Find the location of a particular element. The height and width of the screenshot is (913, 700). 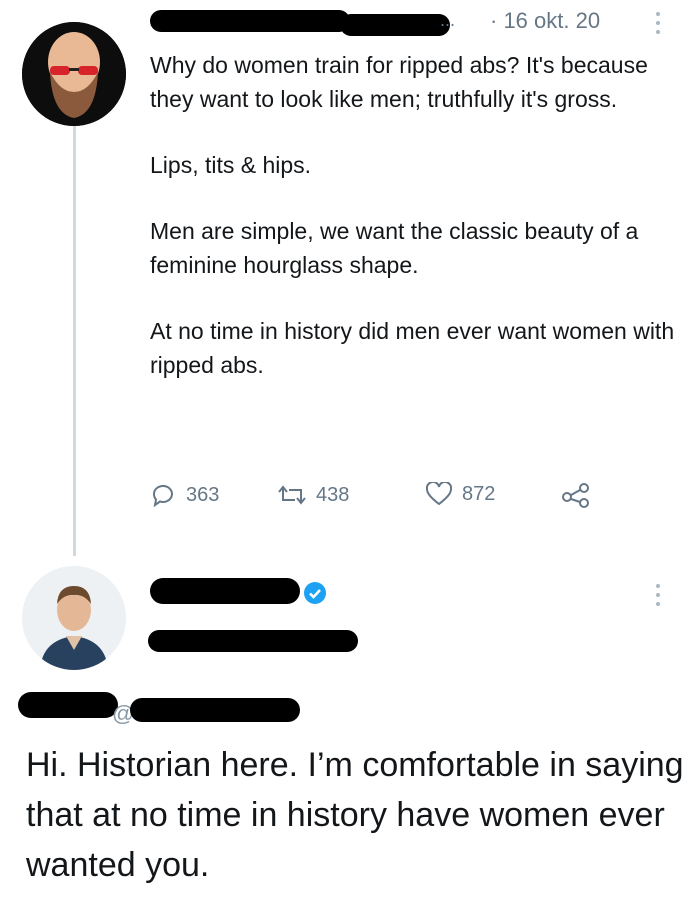

heart-icon is located at coordinates (439, 494).